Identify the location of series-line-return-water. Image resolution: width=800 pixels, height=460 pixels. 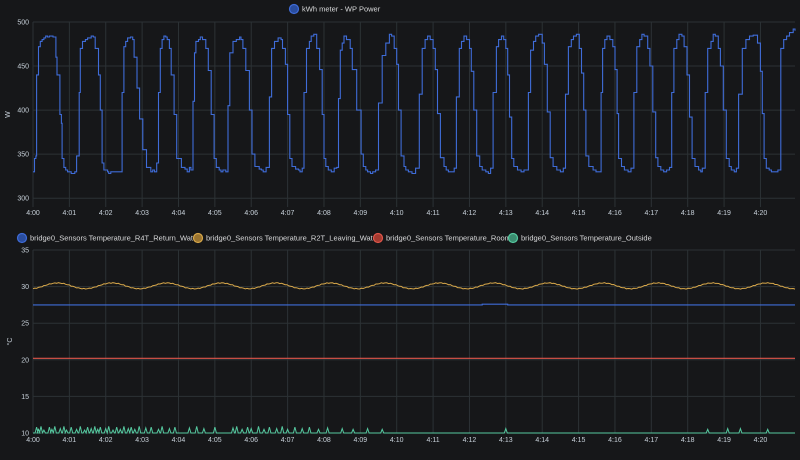
(414, 304).